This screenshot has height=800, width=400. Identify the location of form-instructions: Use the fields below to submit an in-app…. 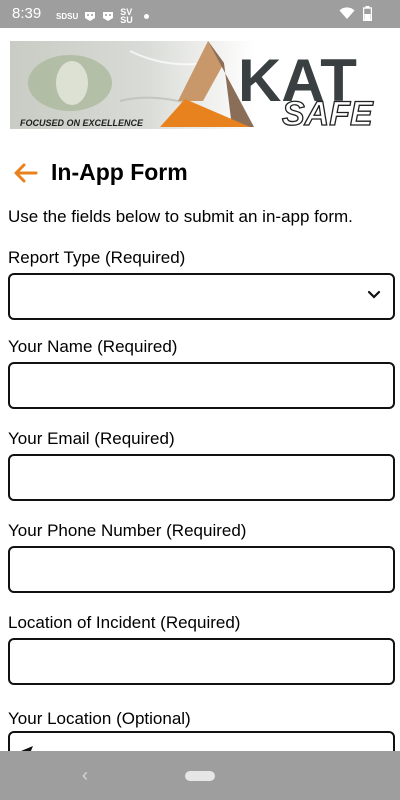
(180, 216).